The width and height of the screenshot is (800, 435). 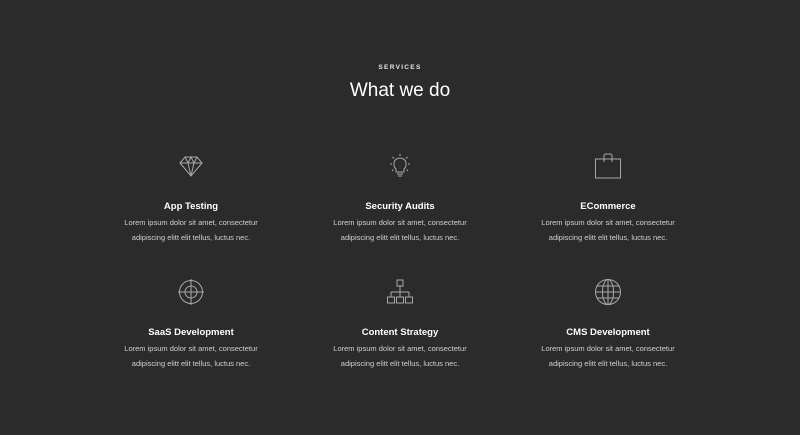 I want to click on shopping-bag-icon, so click(x=608, y=166).